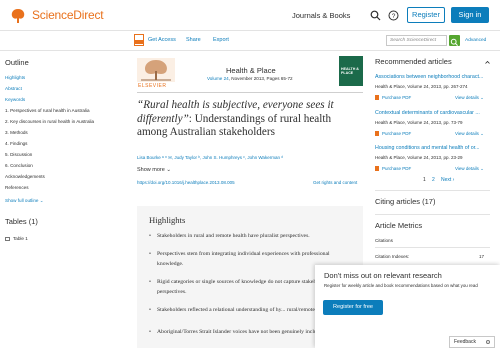  Describe the element at coordinates (24, 201) in the screenshot. I see `show-full-outline-link: Show full outline ⌄` at that location.